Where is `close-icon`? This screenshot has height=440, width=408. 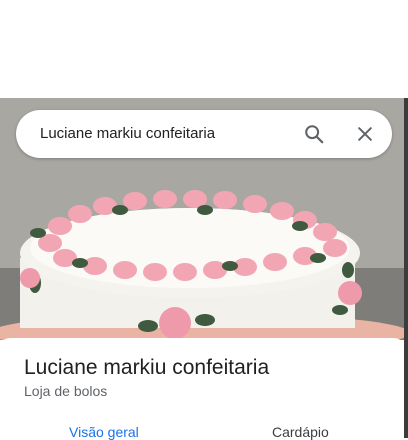 close-icon is located at coordinates (365, 134).